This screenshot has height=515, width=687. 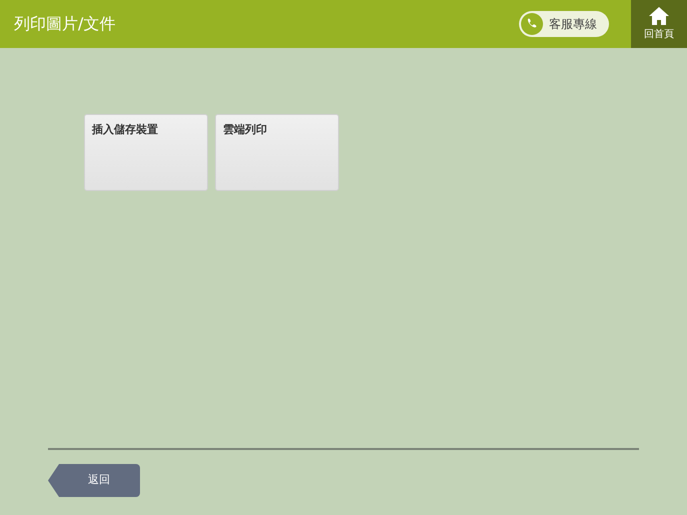 What do you see at coordinates (659, 15) in the screenshot?
I see `home-icon` at bounding box center [659, 15].